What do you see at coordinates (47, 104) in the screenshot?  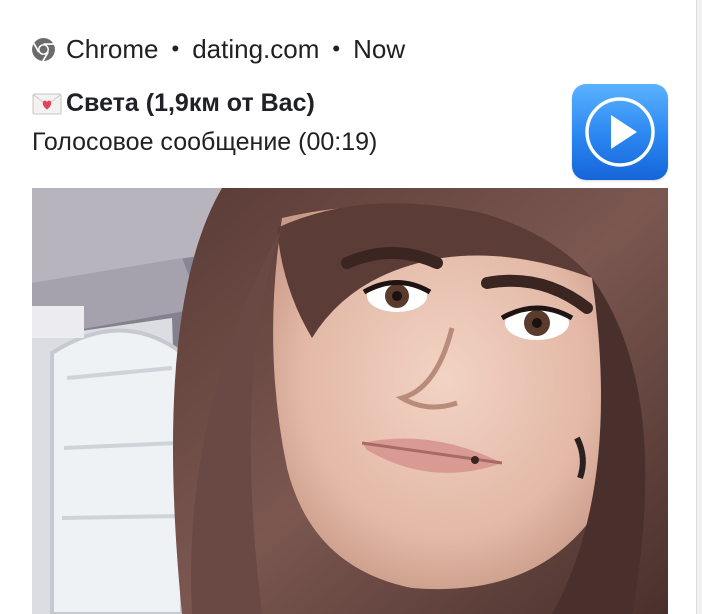 I see `love-letter-icon` at bounding box center [47, 104].